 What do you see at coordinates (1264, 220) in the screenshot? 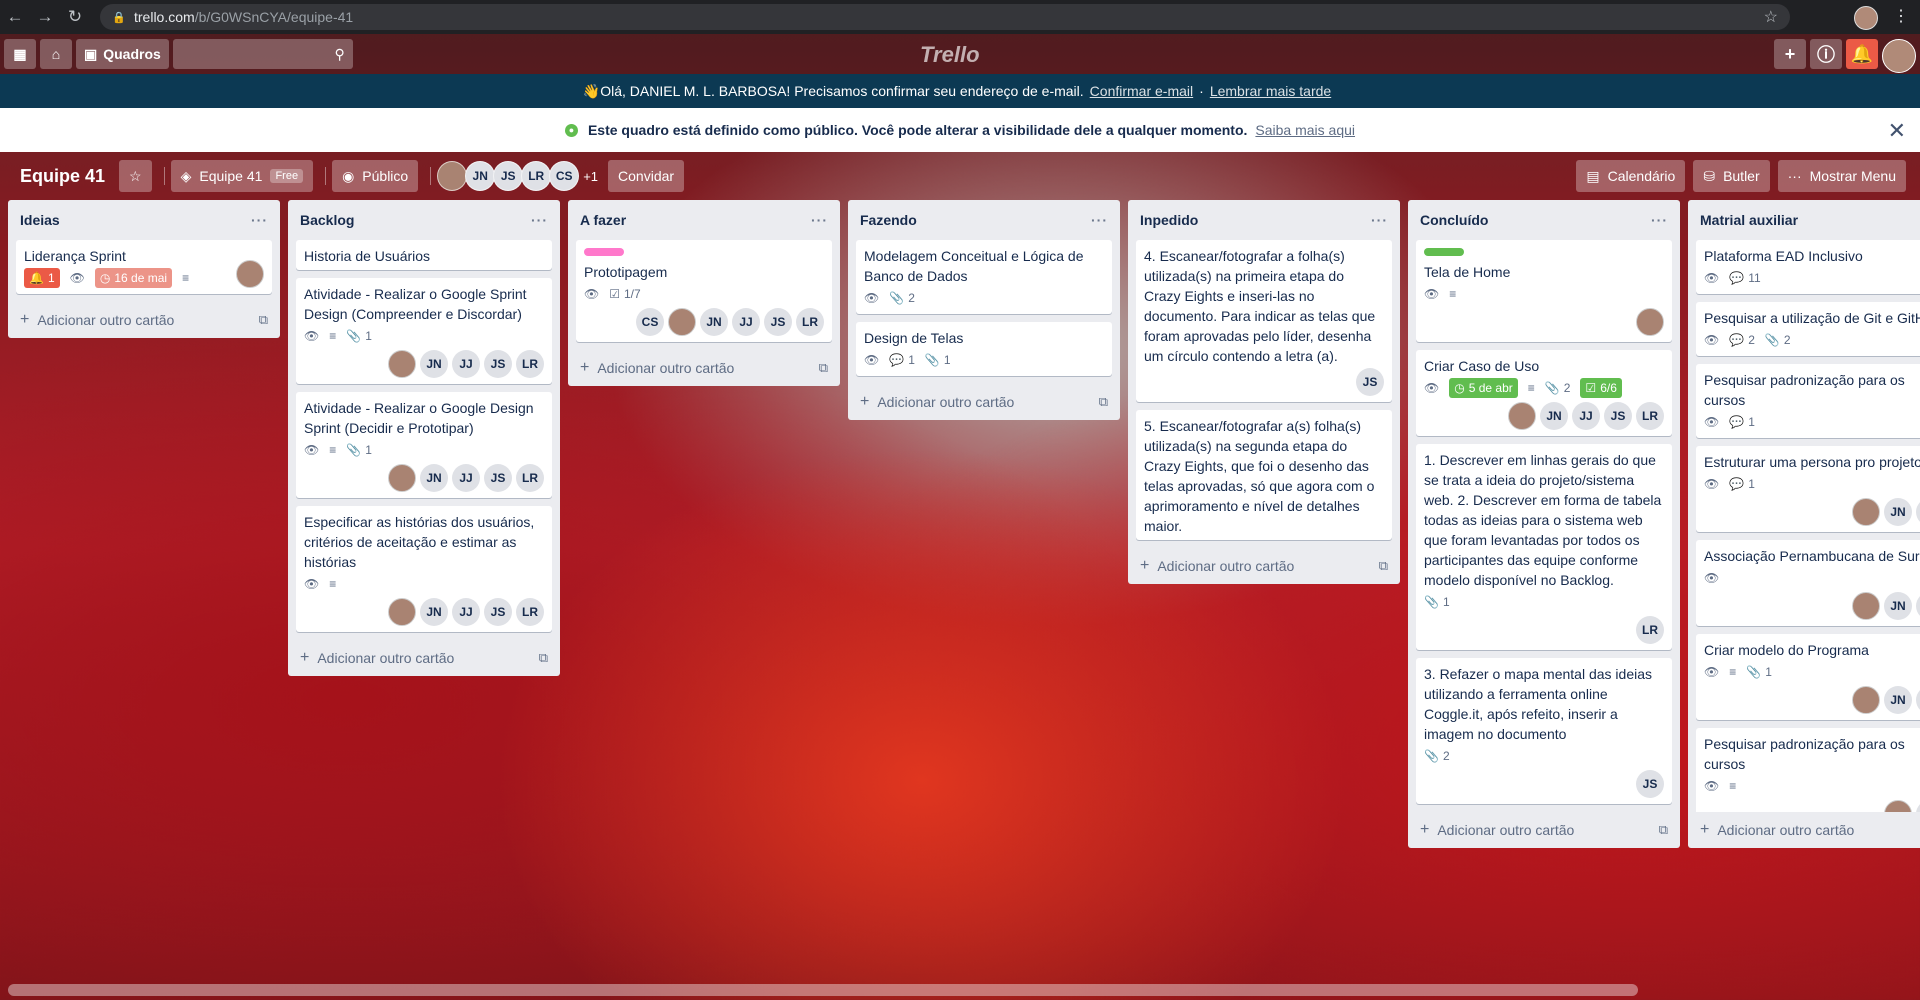
I see `list-header: Inpedido ···` at bounding box center [1264, 220].